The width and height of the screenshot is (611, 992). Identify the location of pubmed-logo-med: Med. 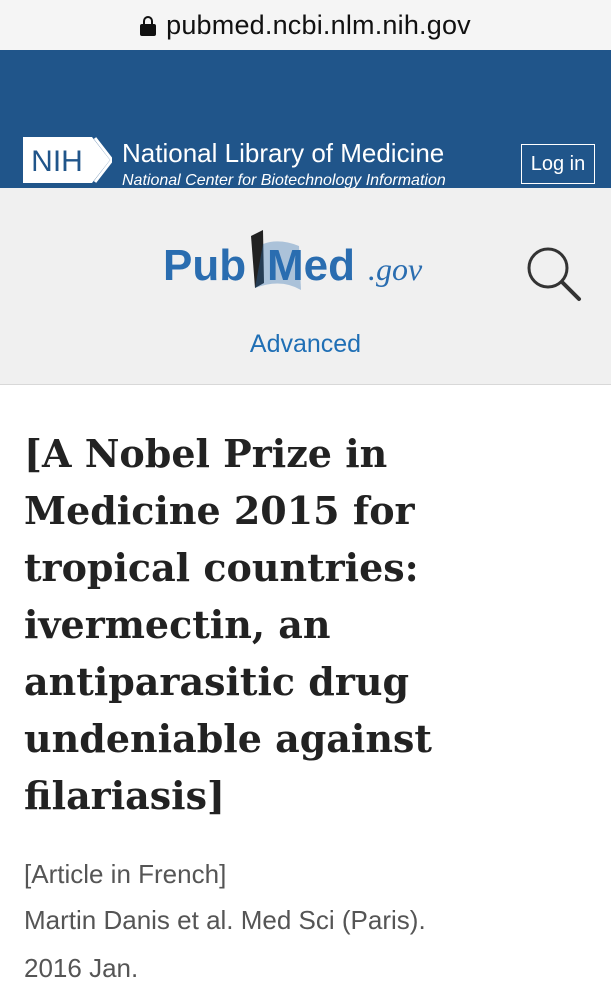
(311, 265).